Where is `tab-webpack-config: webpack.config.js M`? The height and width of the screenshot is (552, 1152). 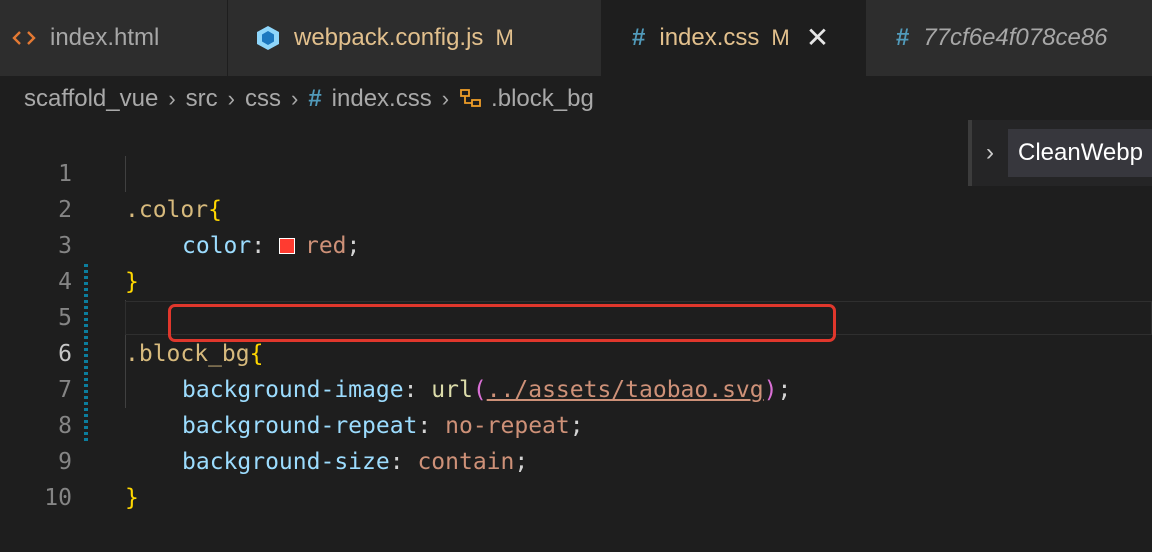 tab-webpack-config: webpack.config.js M is located at coordinates (415, 38).